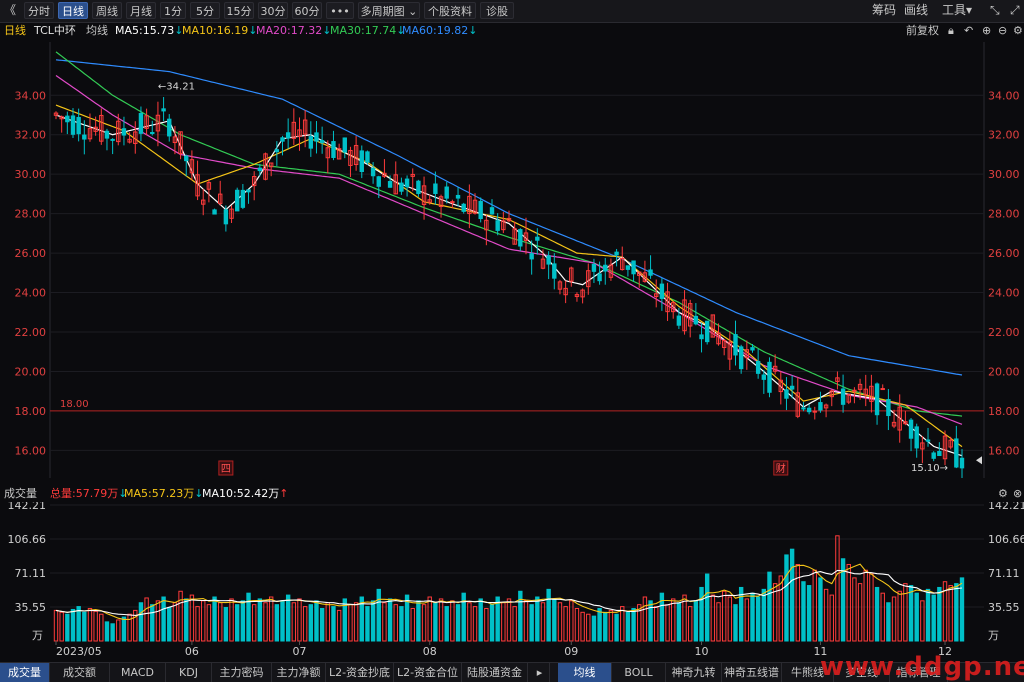  What do you see at coordinates (540, 672) in the screenshot?
I see `tabs-scroll-icon: ▸` at bounding box center [540, 672].